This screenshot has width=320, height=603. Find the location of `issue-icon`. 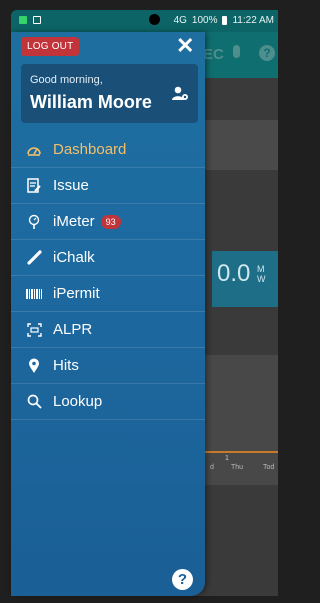

issue-icon is located at coordinates (34, 186).